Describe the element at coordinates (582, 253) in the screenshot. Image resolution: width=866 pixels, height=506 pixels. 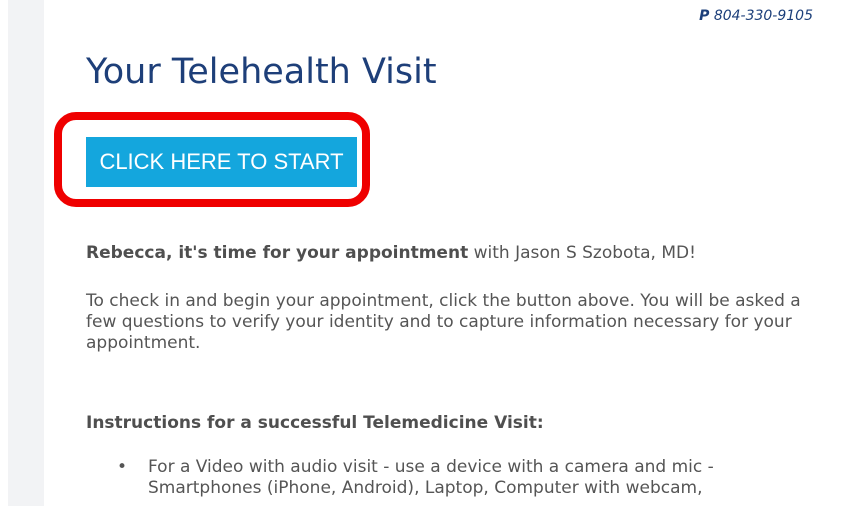
I see `greeting-rest: with Jason S Szobota, MD!` at that location.